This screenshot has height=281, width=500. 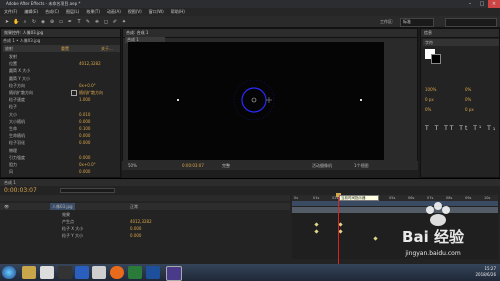 What do you see at coordinates (59, 150) in the screenshot?
I see `fx-property-row: 物理` at bounding box center [59, 150].